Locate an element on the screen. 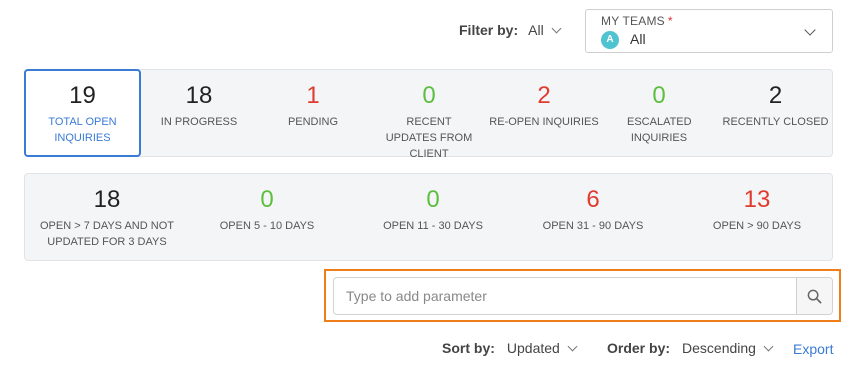 This screenshot has width=855, height=368. stat-label: OPEN > 90 DAYS is located at coordinates (757, 226).